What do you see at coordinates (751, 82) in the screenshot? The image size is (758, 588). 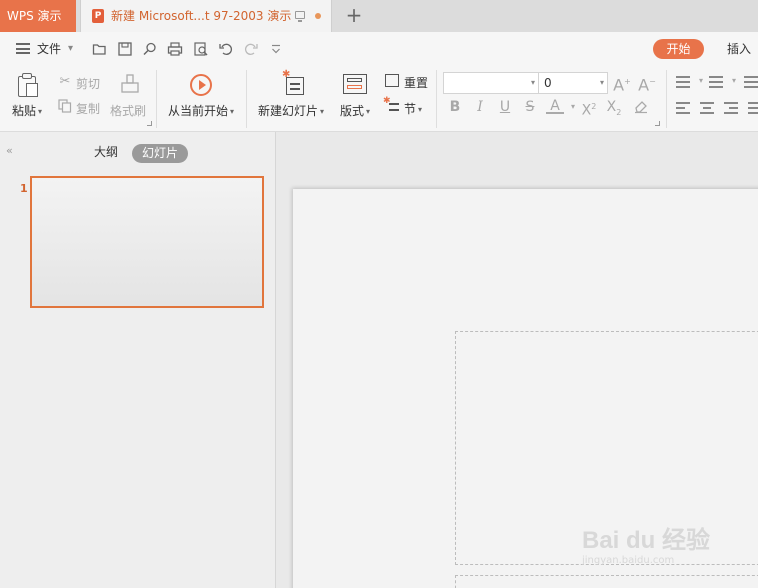 I see `decrease-indent-icon` at bounding box center [751, 82].